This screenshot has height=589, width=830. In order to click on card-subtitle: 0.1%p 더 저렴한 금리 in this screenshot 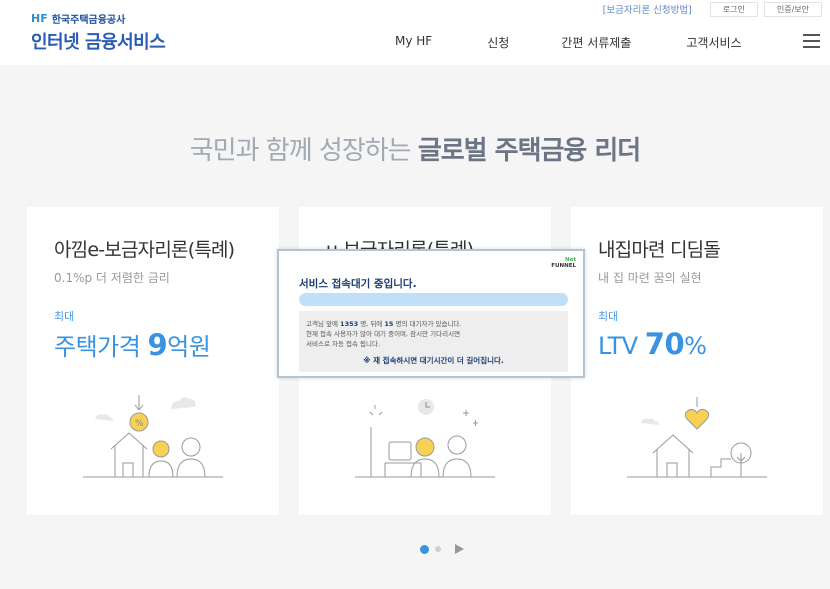, I will do `click(112, 278)`.